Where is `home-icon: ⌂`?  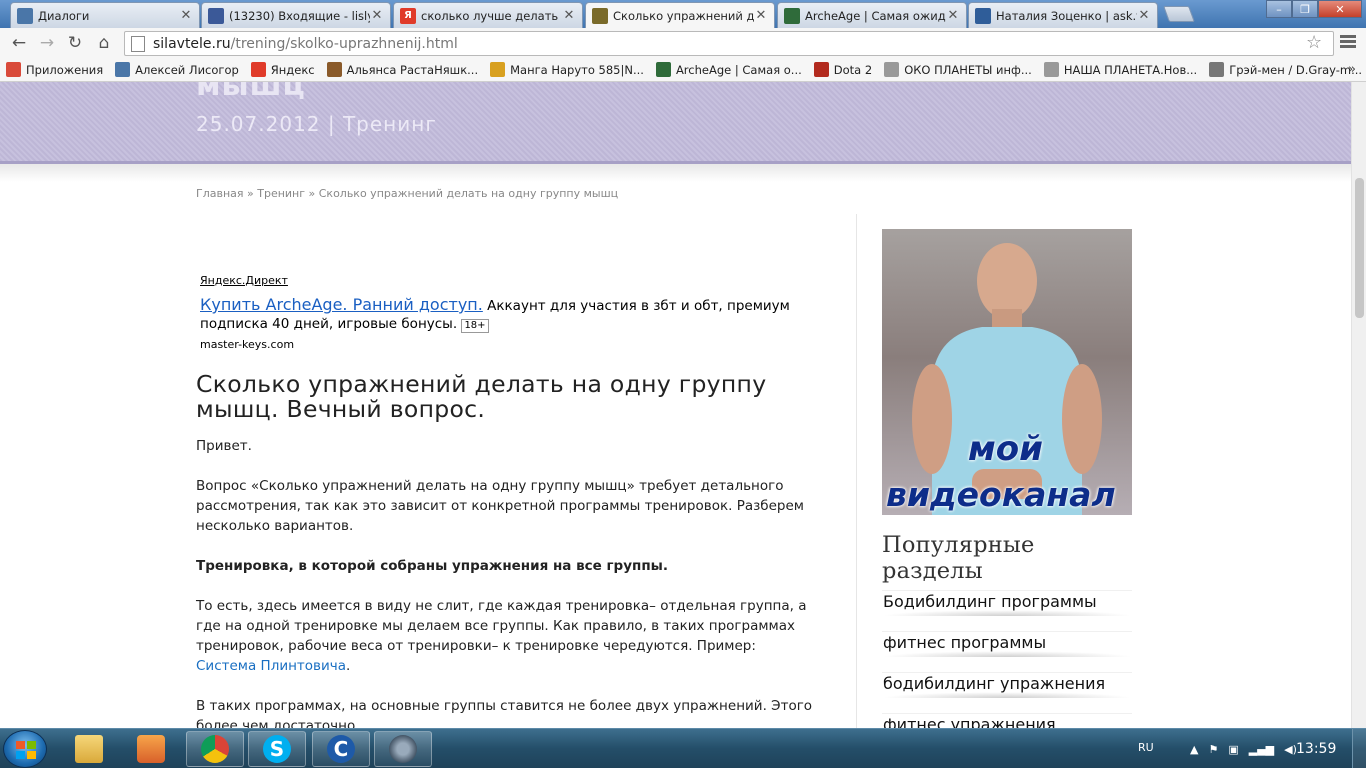 home-icon: ⌂ is located at coordinates (104, 43).